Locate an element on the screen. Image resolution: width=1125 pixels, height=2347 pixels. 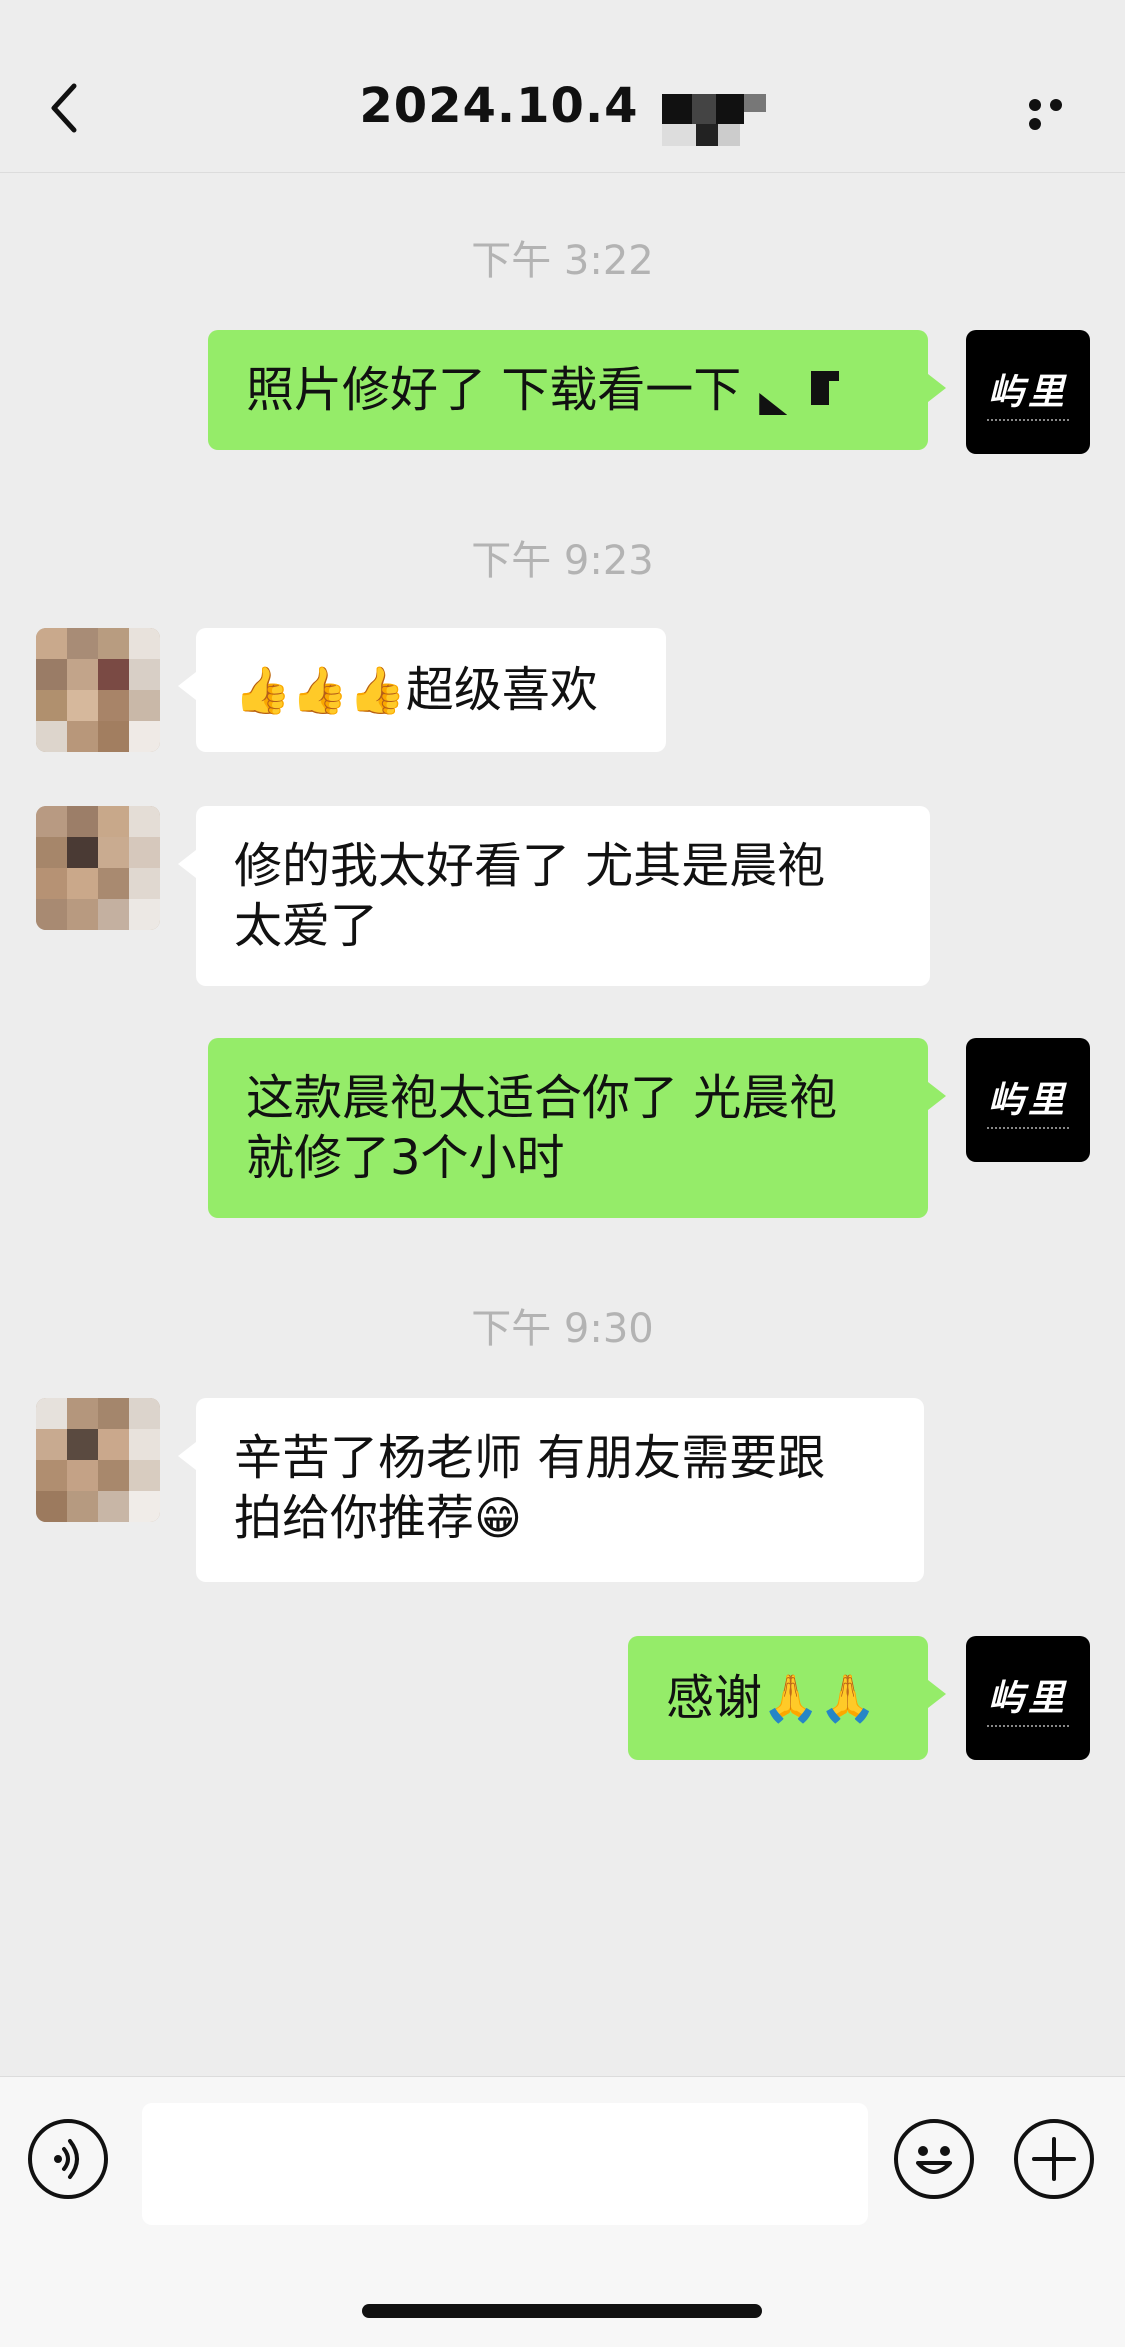
more-button is located at coordinates (1059, 113).